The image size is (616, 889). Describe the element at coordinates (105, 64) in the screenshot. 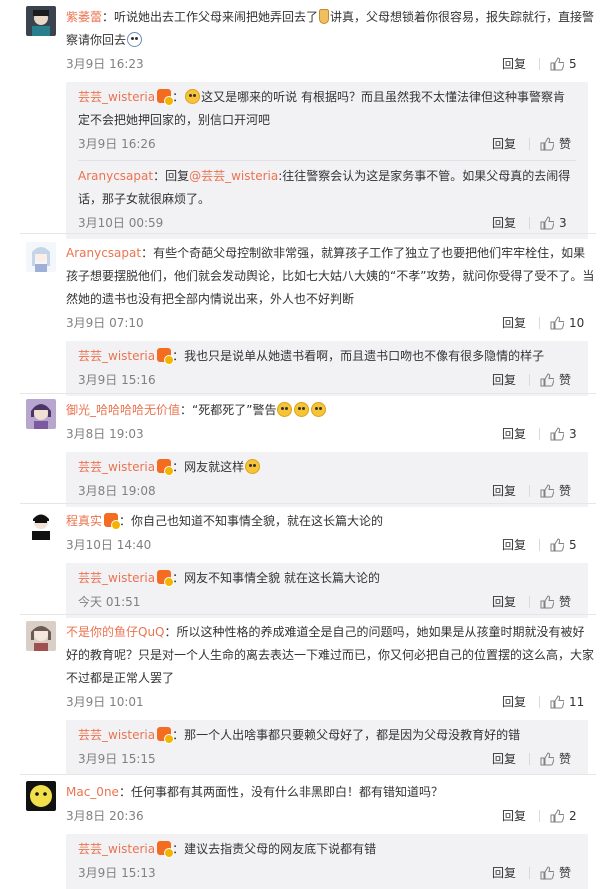

I see `comment-date: 3月9日 16:23` at that location.